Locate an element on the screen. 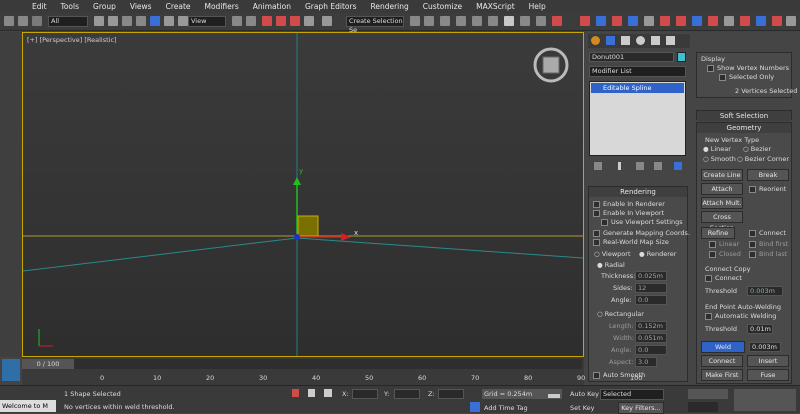 The image size is (800, 414). tool-blue-1-icon is located at coordinates (601, 21).